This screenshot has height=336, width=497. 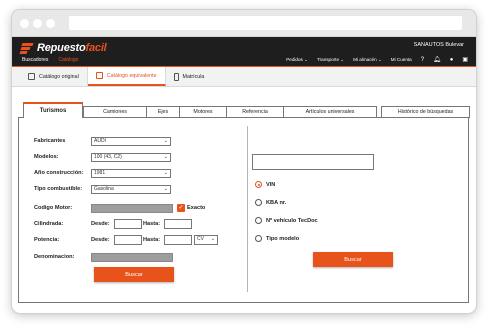 What do you see at coordinates (193, 76) in the screenshot?
I see `subtab-label: Matrícula` at bounding box center [193, 76].